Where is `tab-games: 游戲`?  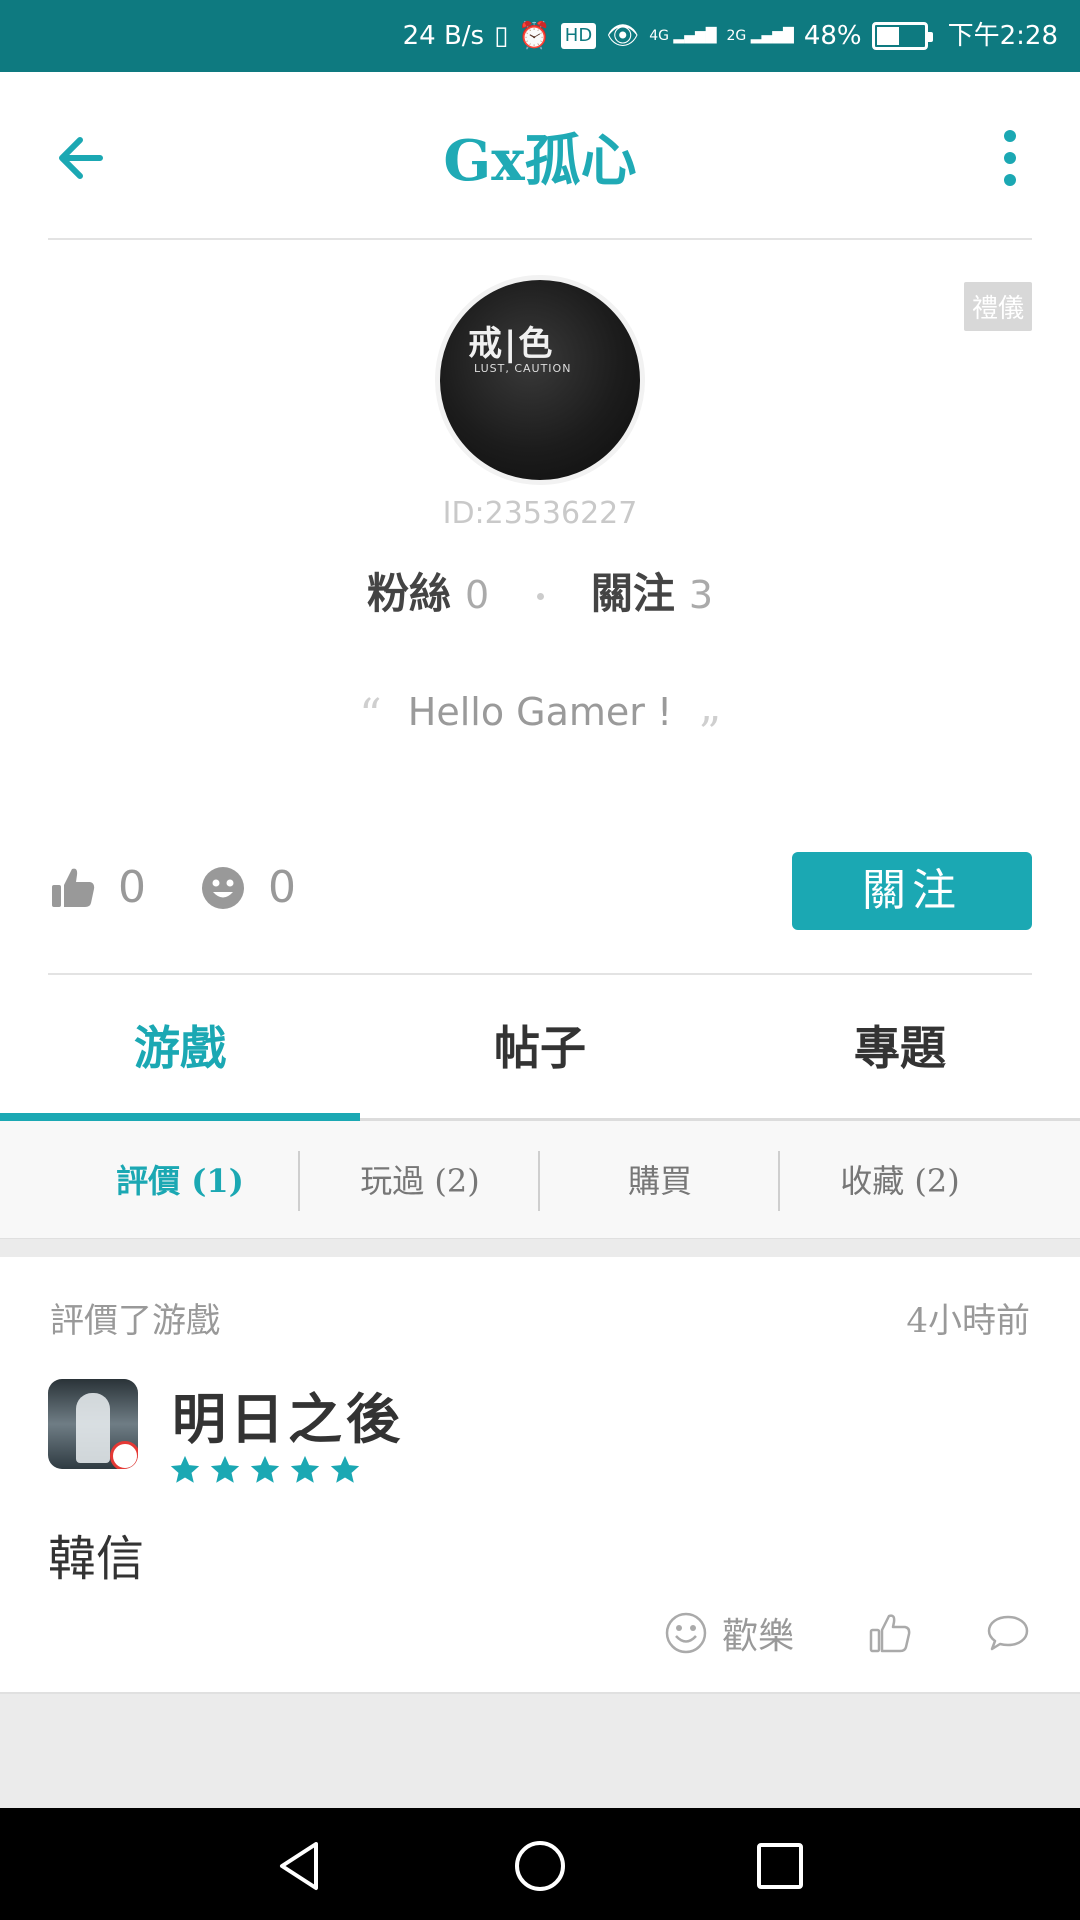
tab-games: 游戲 is located at coordinates (180, 1048).